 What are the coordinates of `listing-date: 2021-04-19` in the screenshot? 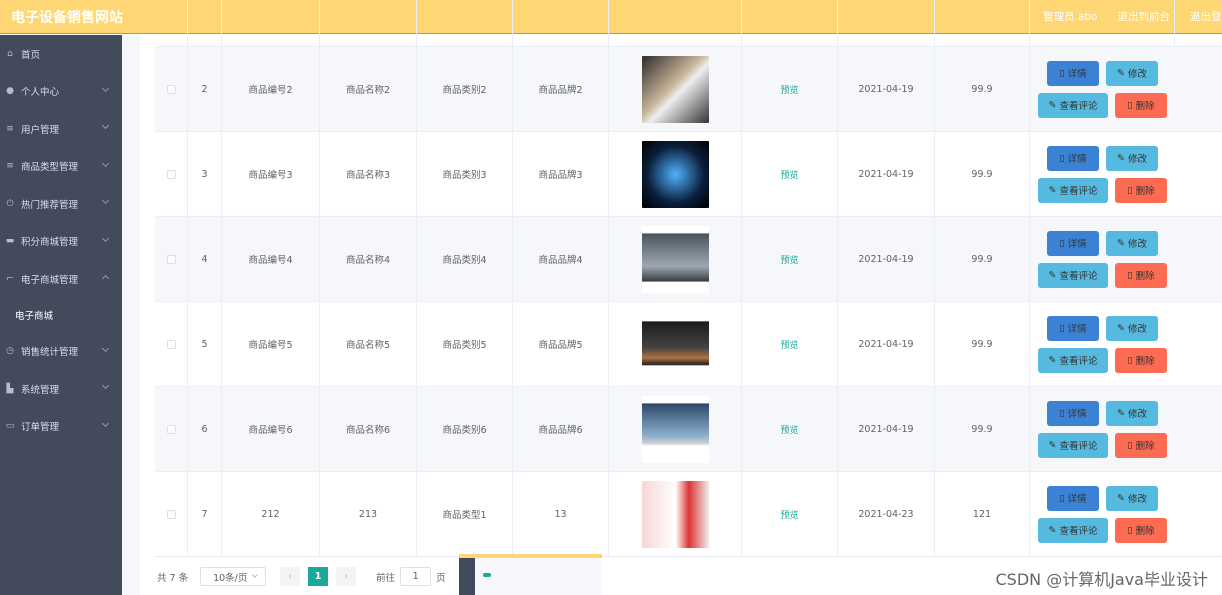 It's located at (886, 174).